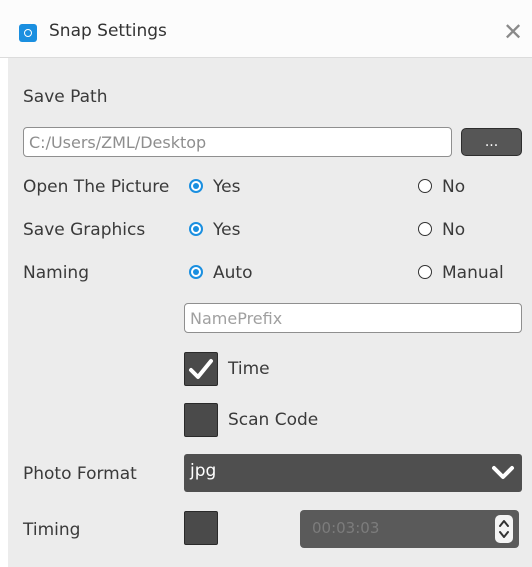 This screenshot has width=532, height=567. Describe the element at coordinates (249, 369) in the screenshot. I see `time-label: Time` at that location.